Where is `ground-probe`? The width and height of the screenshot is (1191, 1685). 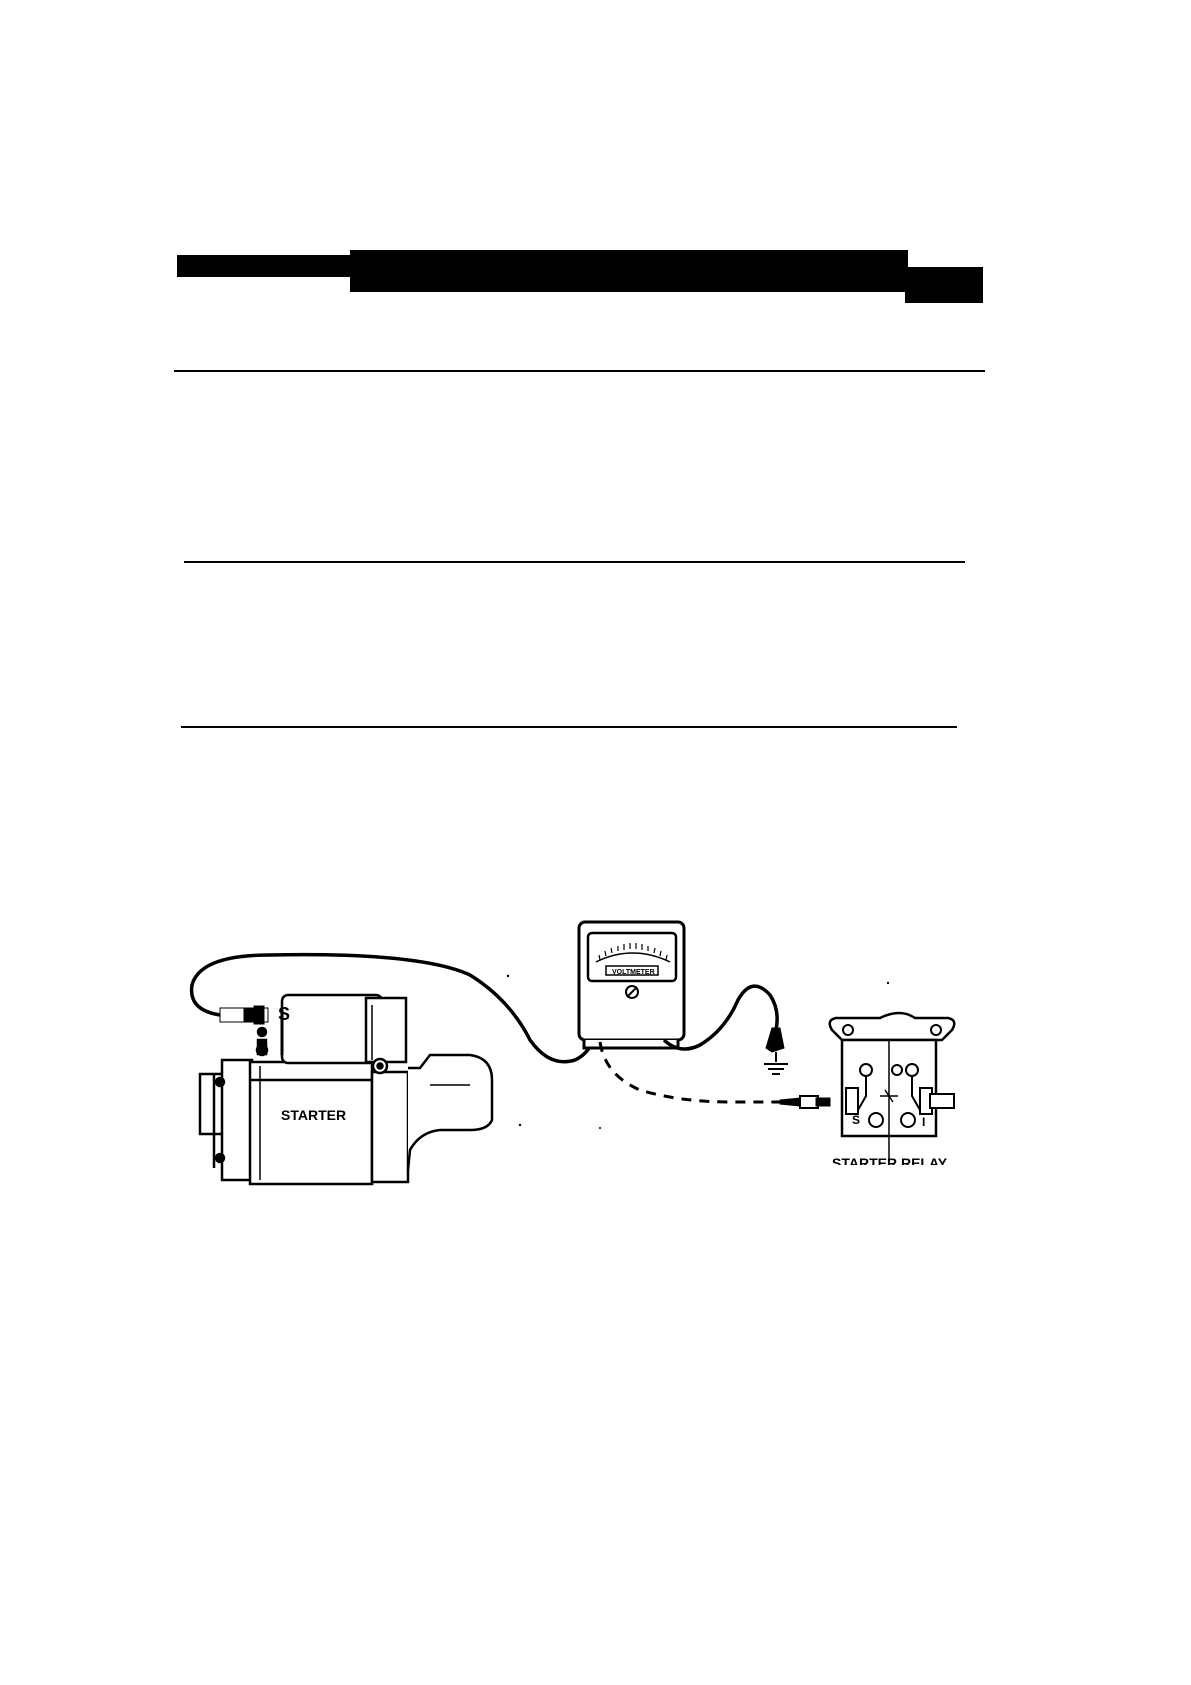 ground-probe is located at coordinates (775, 1044).